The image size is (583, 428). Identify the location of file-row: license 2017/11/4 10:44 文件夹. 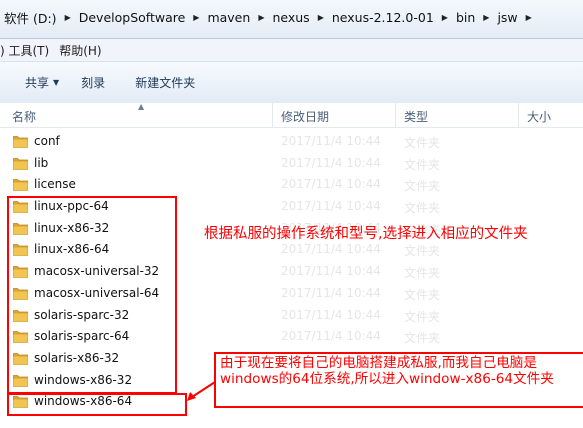
(291, 185).